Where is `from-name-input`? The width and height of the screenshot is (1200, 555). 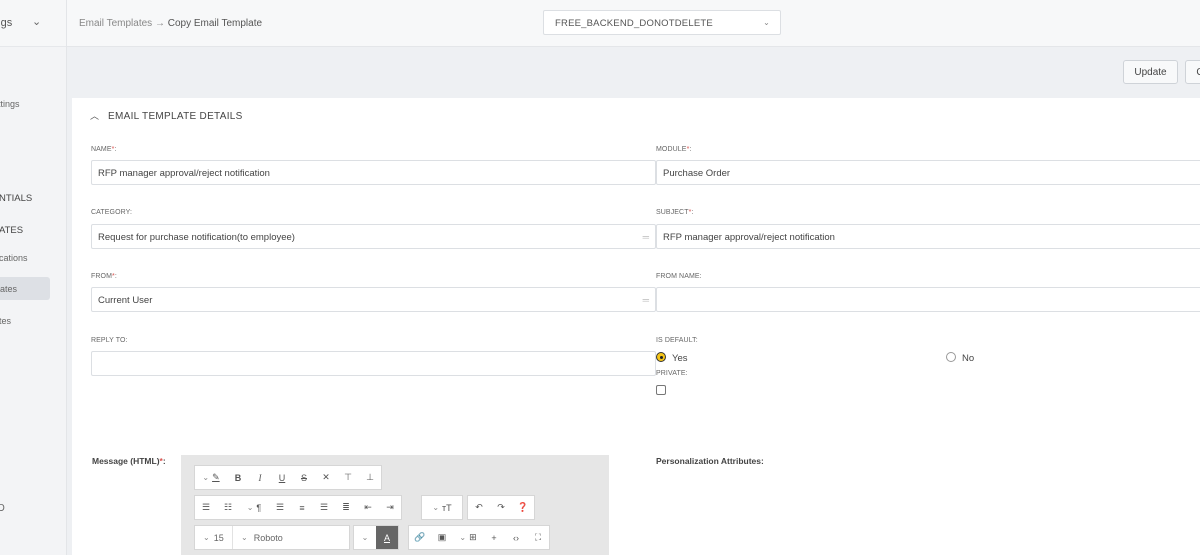
from-name-input is located at coordinates (928, 299).